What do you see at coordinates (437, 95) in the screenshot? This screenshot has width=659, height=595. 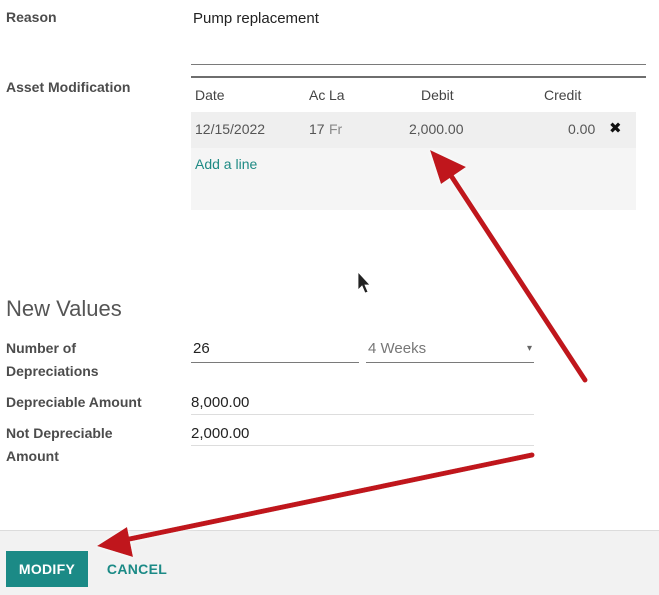 I see `column-debit: Debit` at bounding box center [437, 95].